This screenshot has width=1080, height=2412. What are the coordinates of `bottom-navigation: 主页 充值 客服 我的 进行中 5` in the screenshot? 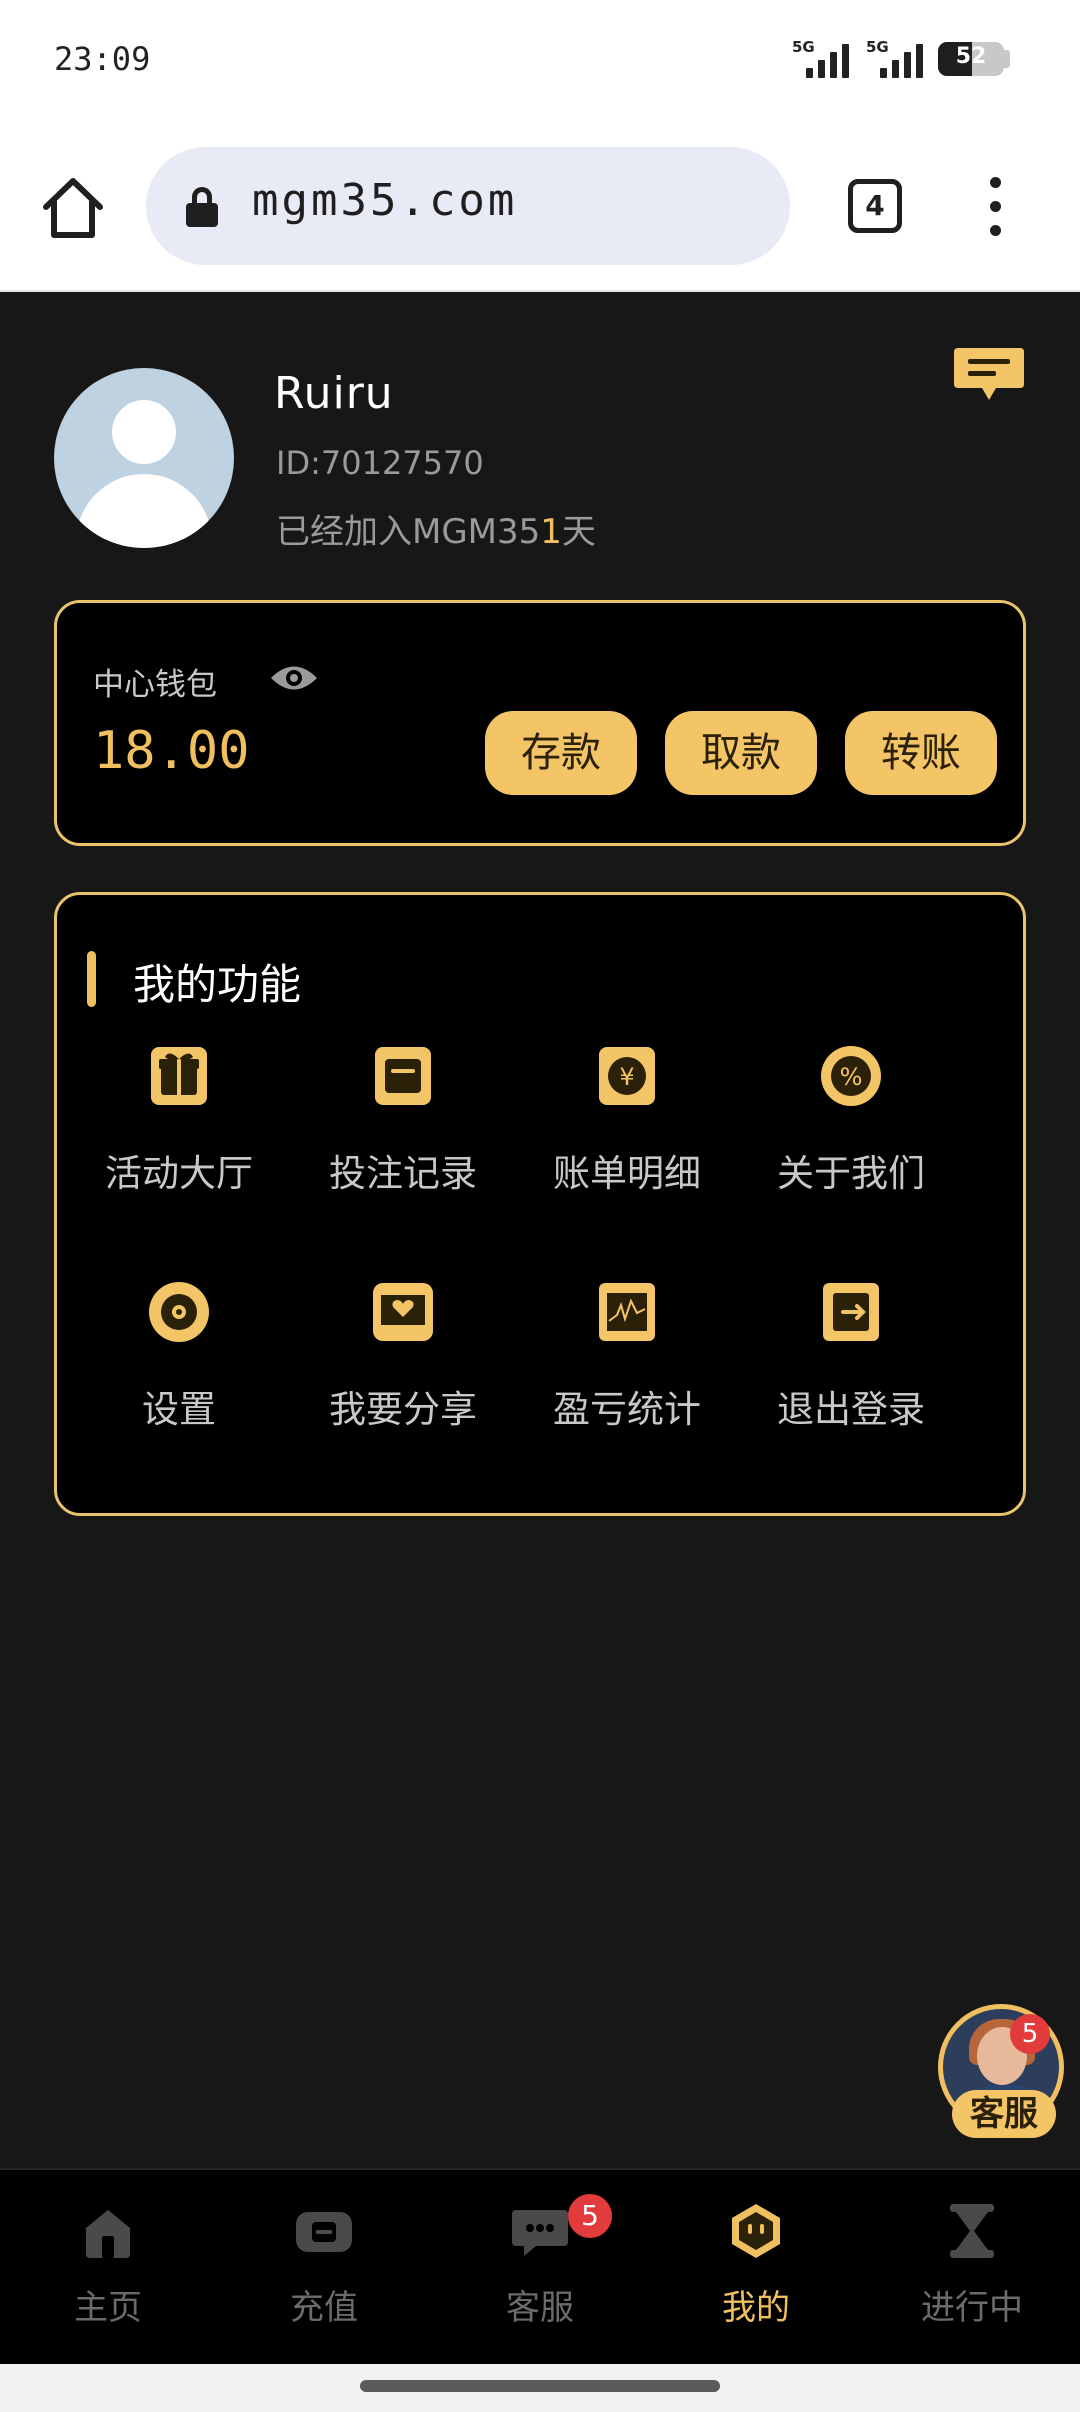 It's located at (540, 2267).